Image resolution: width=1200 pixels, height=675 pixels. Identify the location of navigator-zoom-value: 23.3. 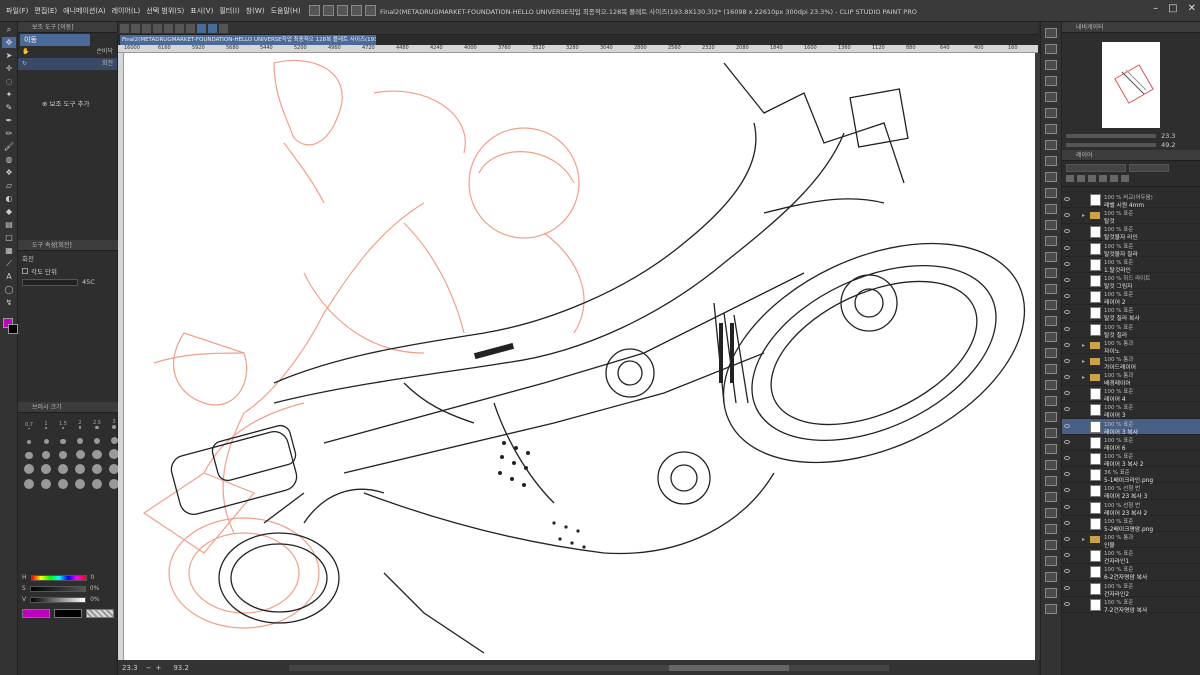
(1168, 136).